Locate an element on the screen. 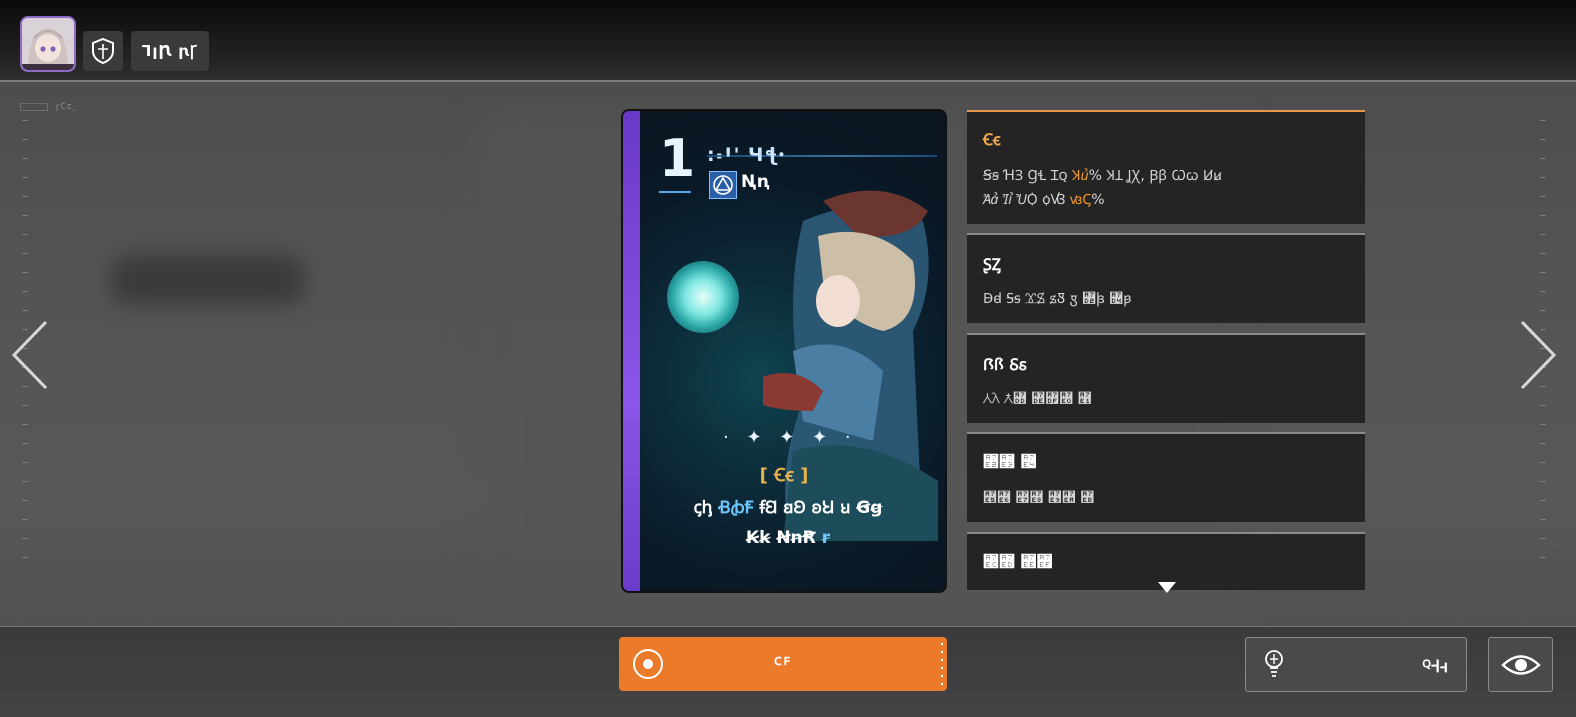  avatar is located at coordinates (48, 44).